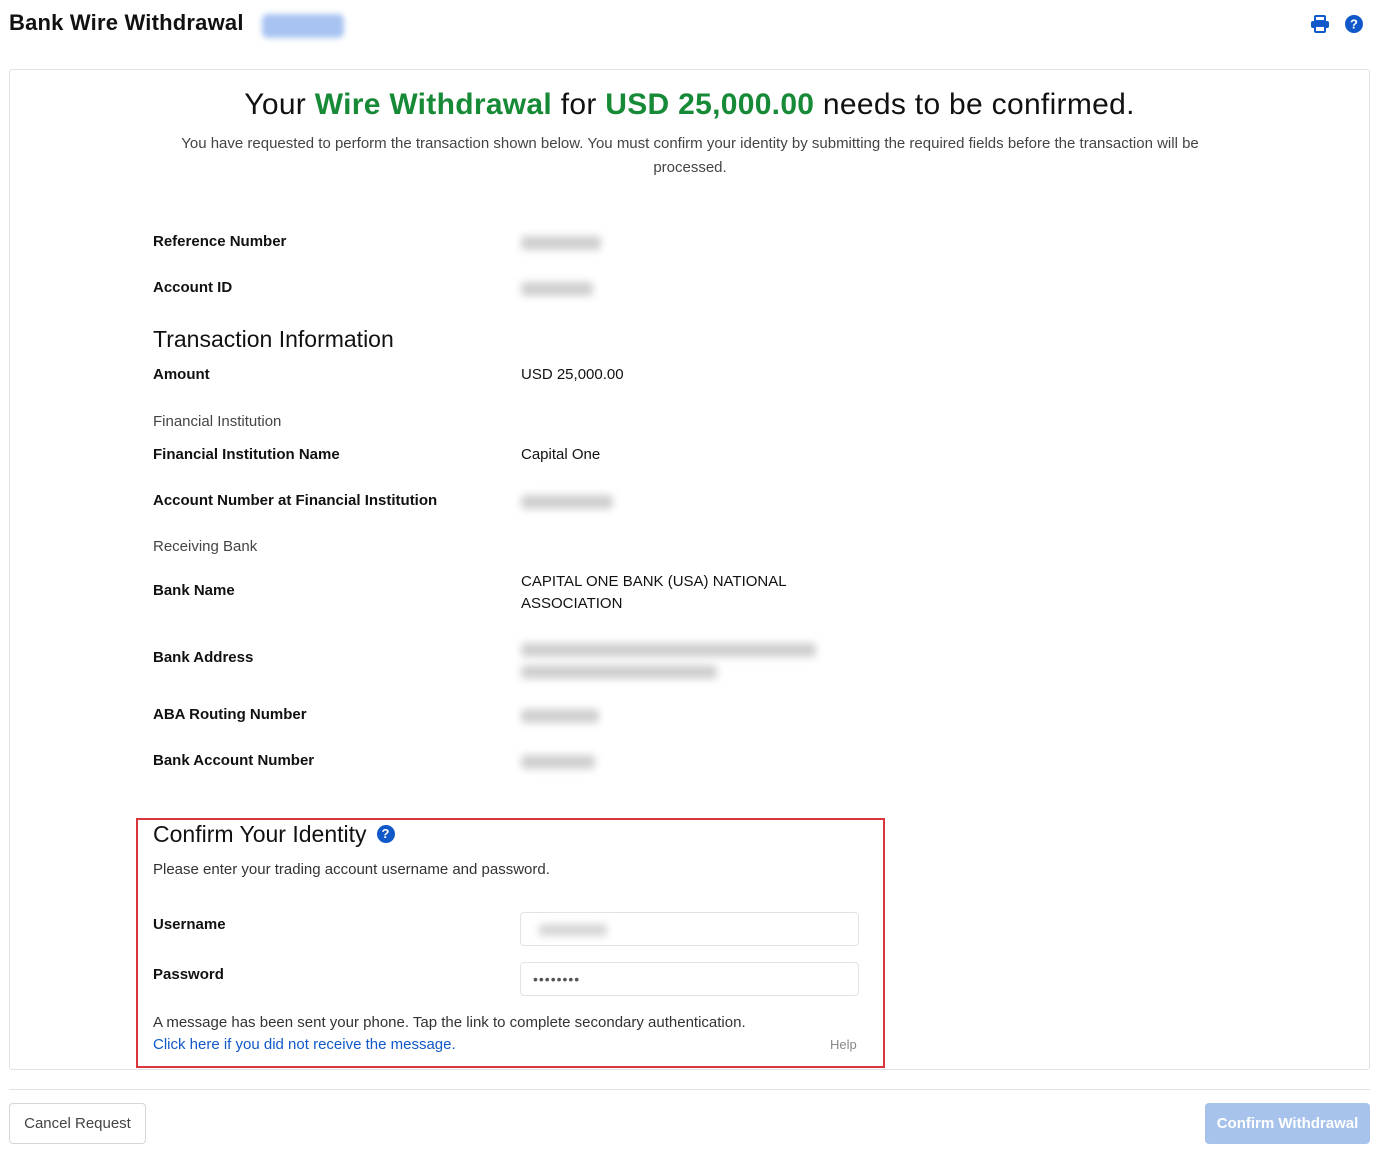 Image resolution: width=1375 pixels, height=1150 pixels. What do you see at coordinates (274, 834) in the screenshot?
I see `confirm-identity-title: Confirm Your Identity?` at bounding box center [274, 834].